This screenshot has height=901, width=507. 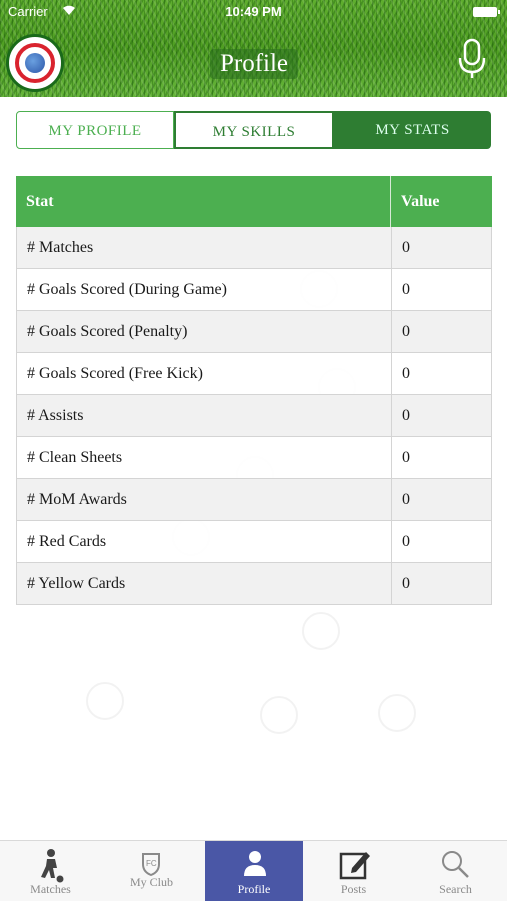 I want to click on svg-text: FC, so click(x=151, y=863).